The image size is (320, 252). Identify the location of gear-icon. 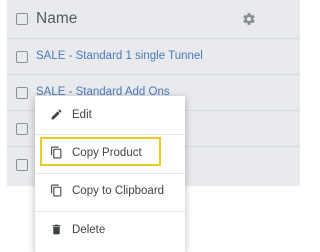
(249, 19).